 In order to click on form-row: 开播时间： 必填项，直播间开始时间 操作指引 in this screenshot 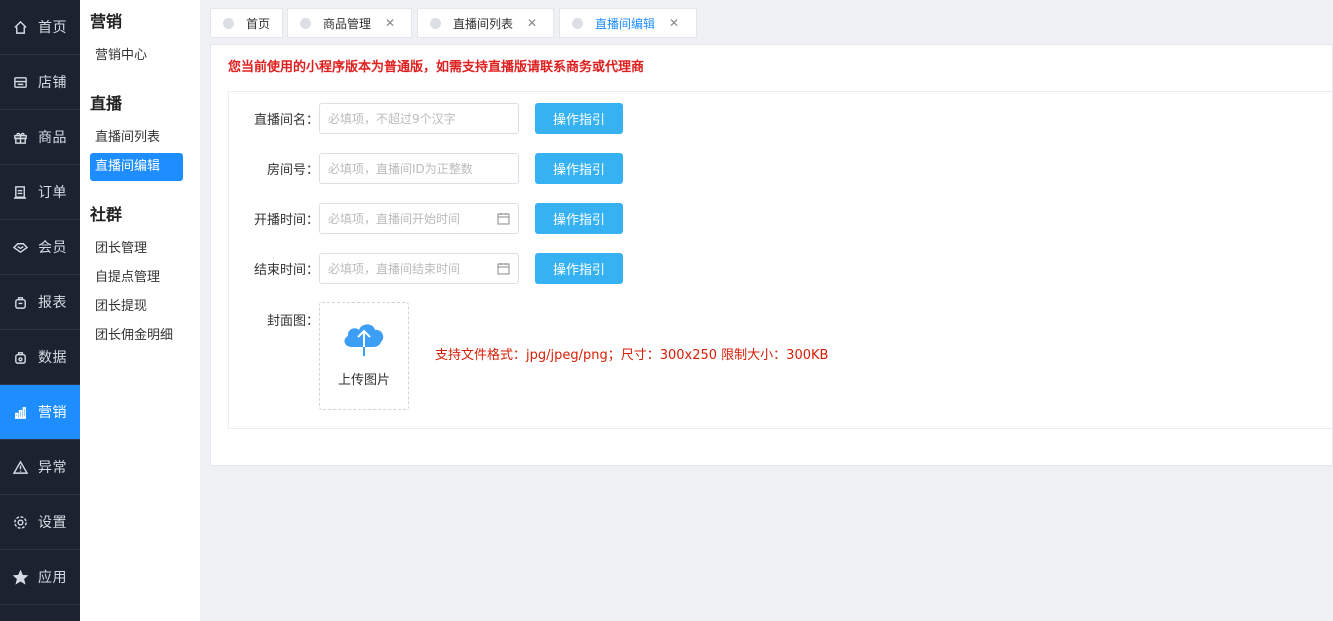, I will do `click(426, 218)`.